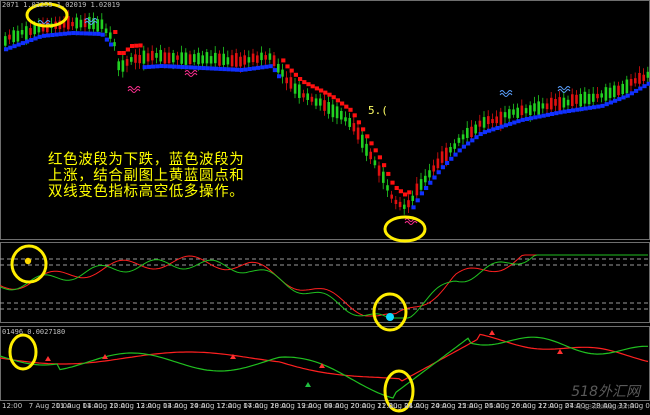 The image size is (650, 415). I want to click on time-axis-label: 12:00, so click(12, 406).